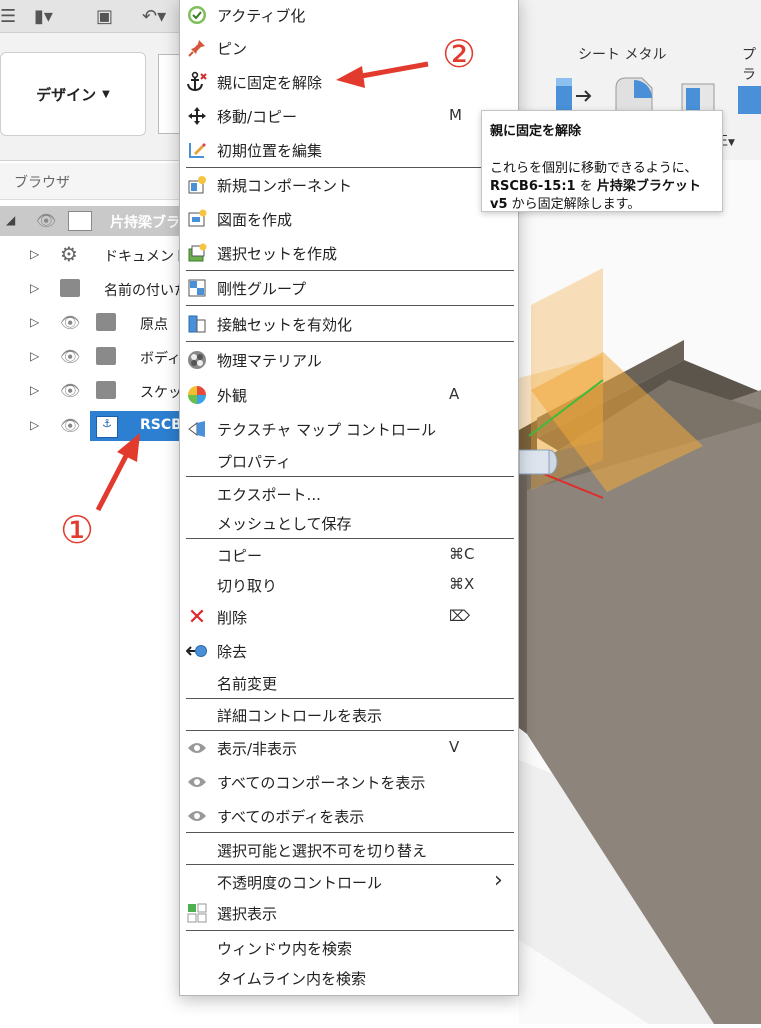 Image resolution: width=761 pixels, height=1028 pixels. Describe the element at coordinates (349, 554) in the screenshot. I see `menu-item-copy: コピー ⌘C` at that location.